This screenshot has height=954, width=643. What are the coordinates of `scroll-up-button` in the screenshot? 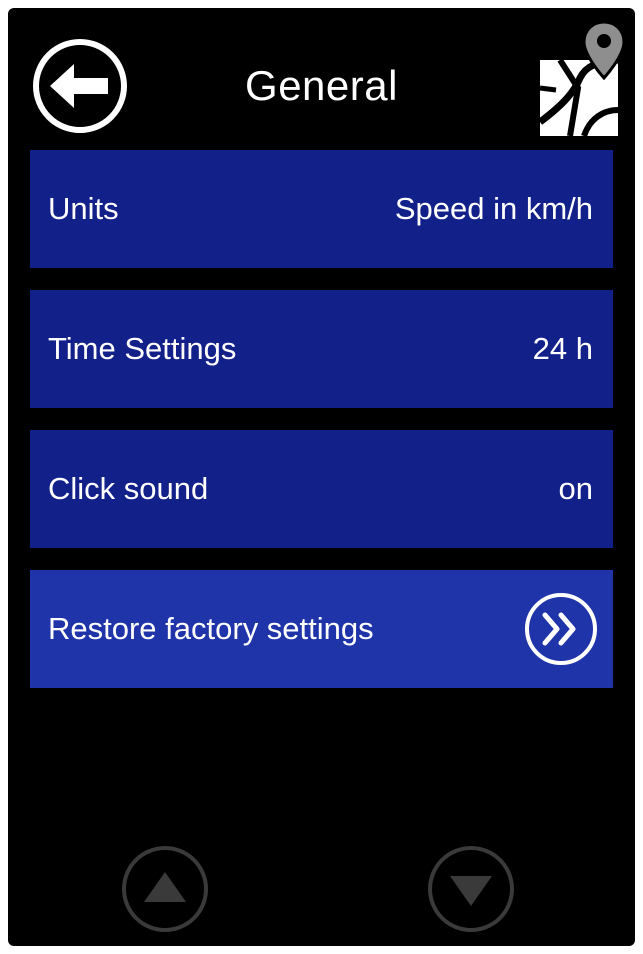 It's located at (165, 889).